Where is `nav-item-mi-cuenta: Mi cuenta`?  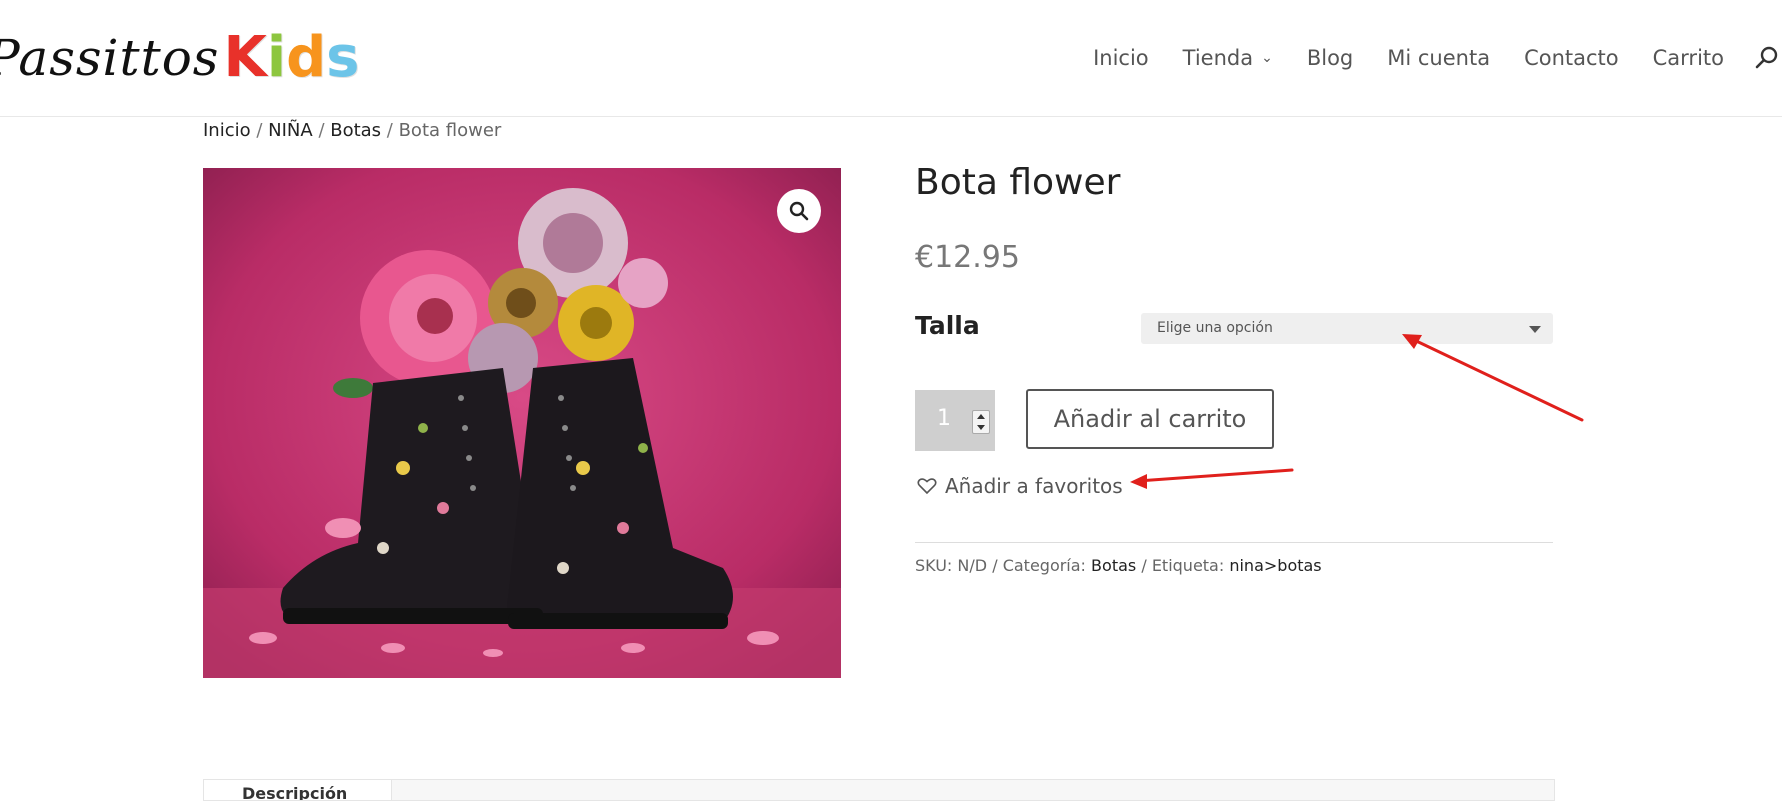 nav-item-mi-cuenta: Mi cuenta is located at coordinates (1438, 58).